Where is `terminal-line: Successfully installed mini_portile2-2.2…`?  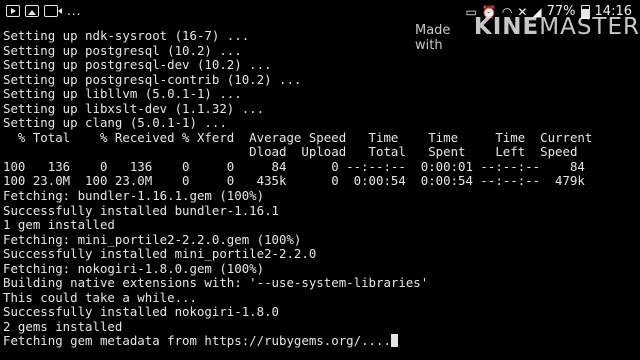
terminal-line: Successfully installed mini_portile2-2.2… is located at coordinates (160, 254).